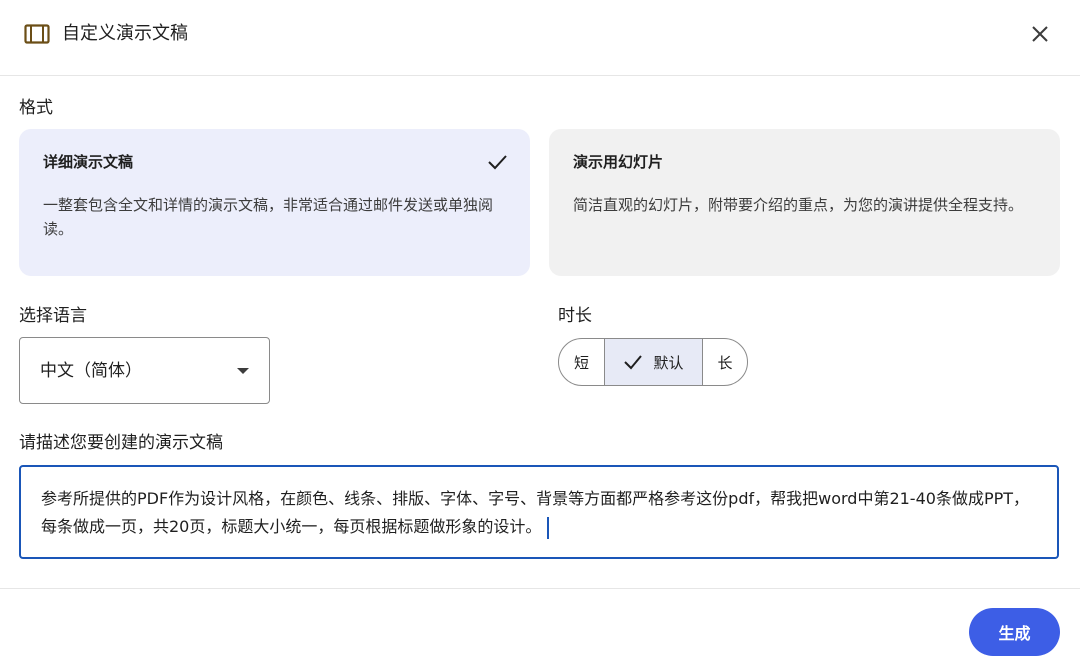  What do you see at coordinates (268, 217) in the screenshot?
I see `format-option-description: 一整套包含全文和详情的演示文稿，非常适合通过邮件发送或单独阅读。` at bounding box center [268, 217].